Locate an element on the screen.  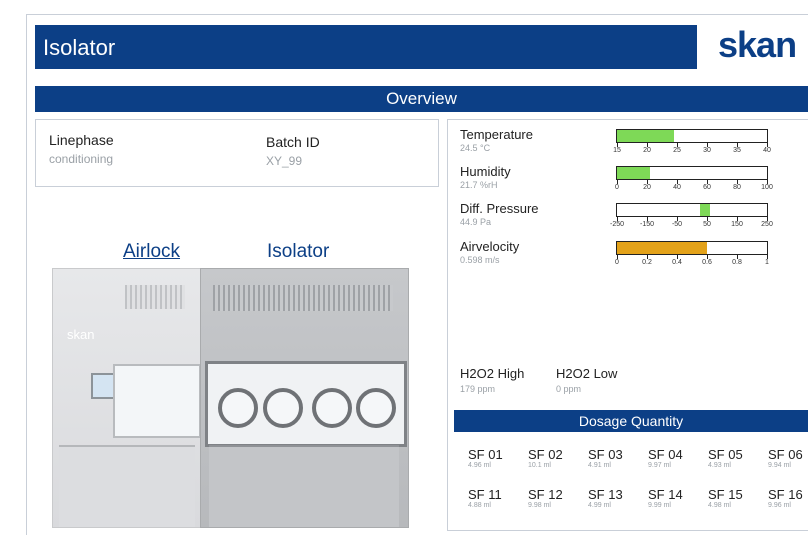
isolator-window is located at coordinates (306, 404).